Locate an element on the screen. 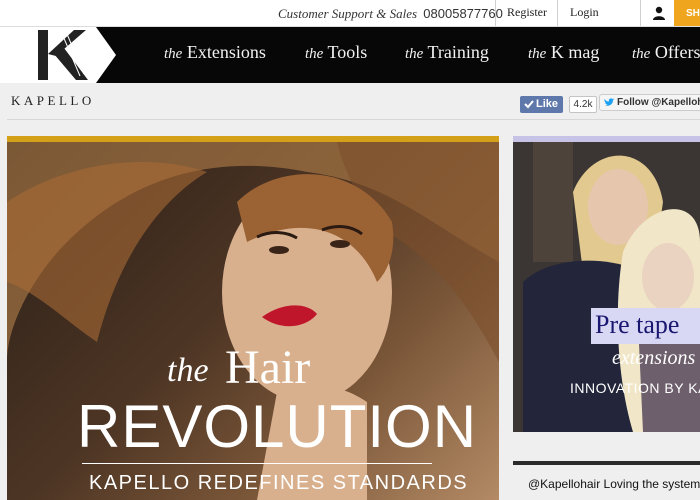 Image resolution: width=700 pixels, height=500 pixels. nav-kmag: the K mag is located at coordinates (563, 52).